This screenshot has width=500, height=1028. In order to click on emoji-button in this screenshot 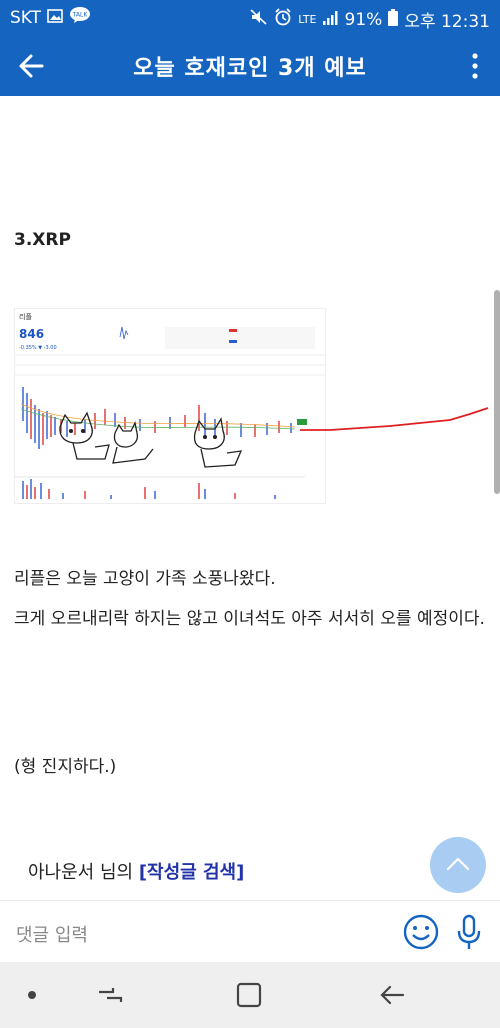, I will do `click(421, 932)`.